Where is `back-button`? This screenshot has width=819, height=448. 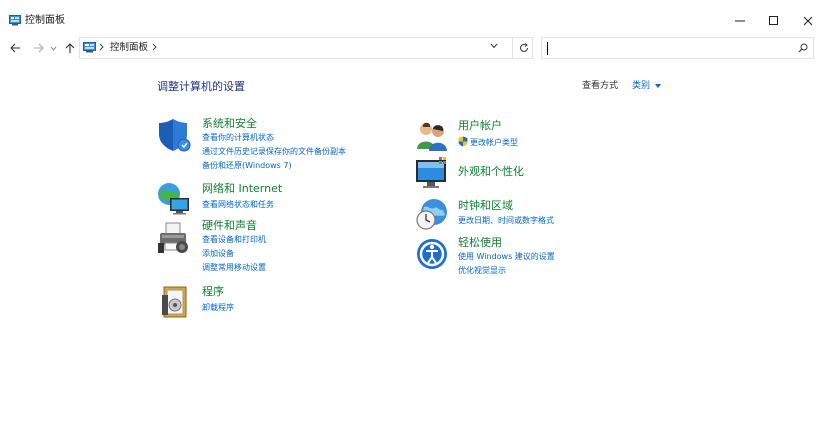 back-button is located at coordinates (15, 48).